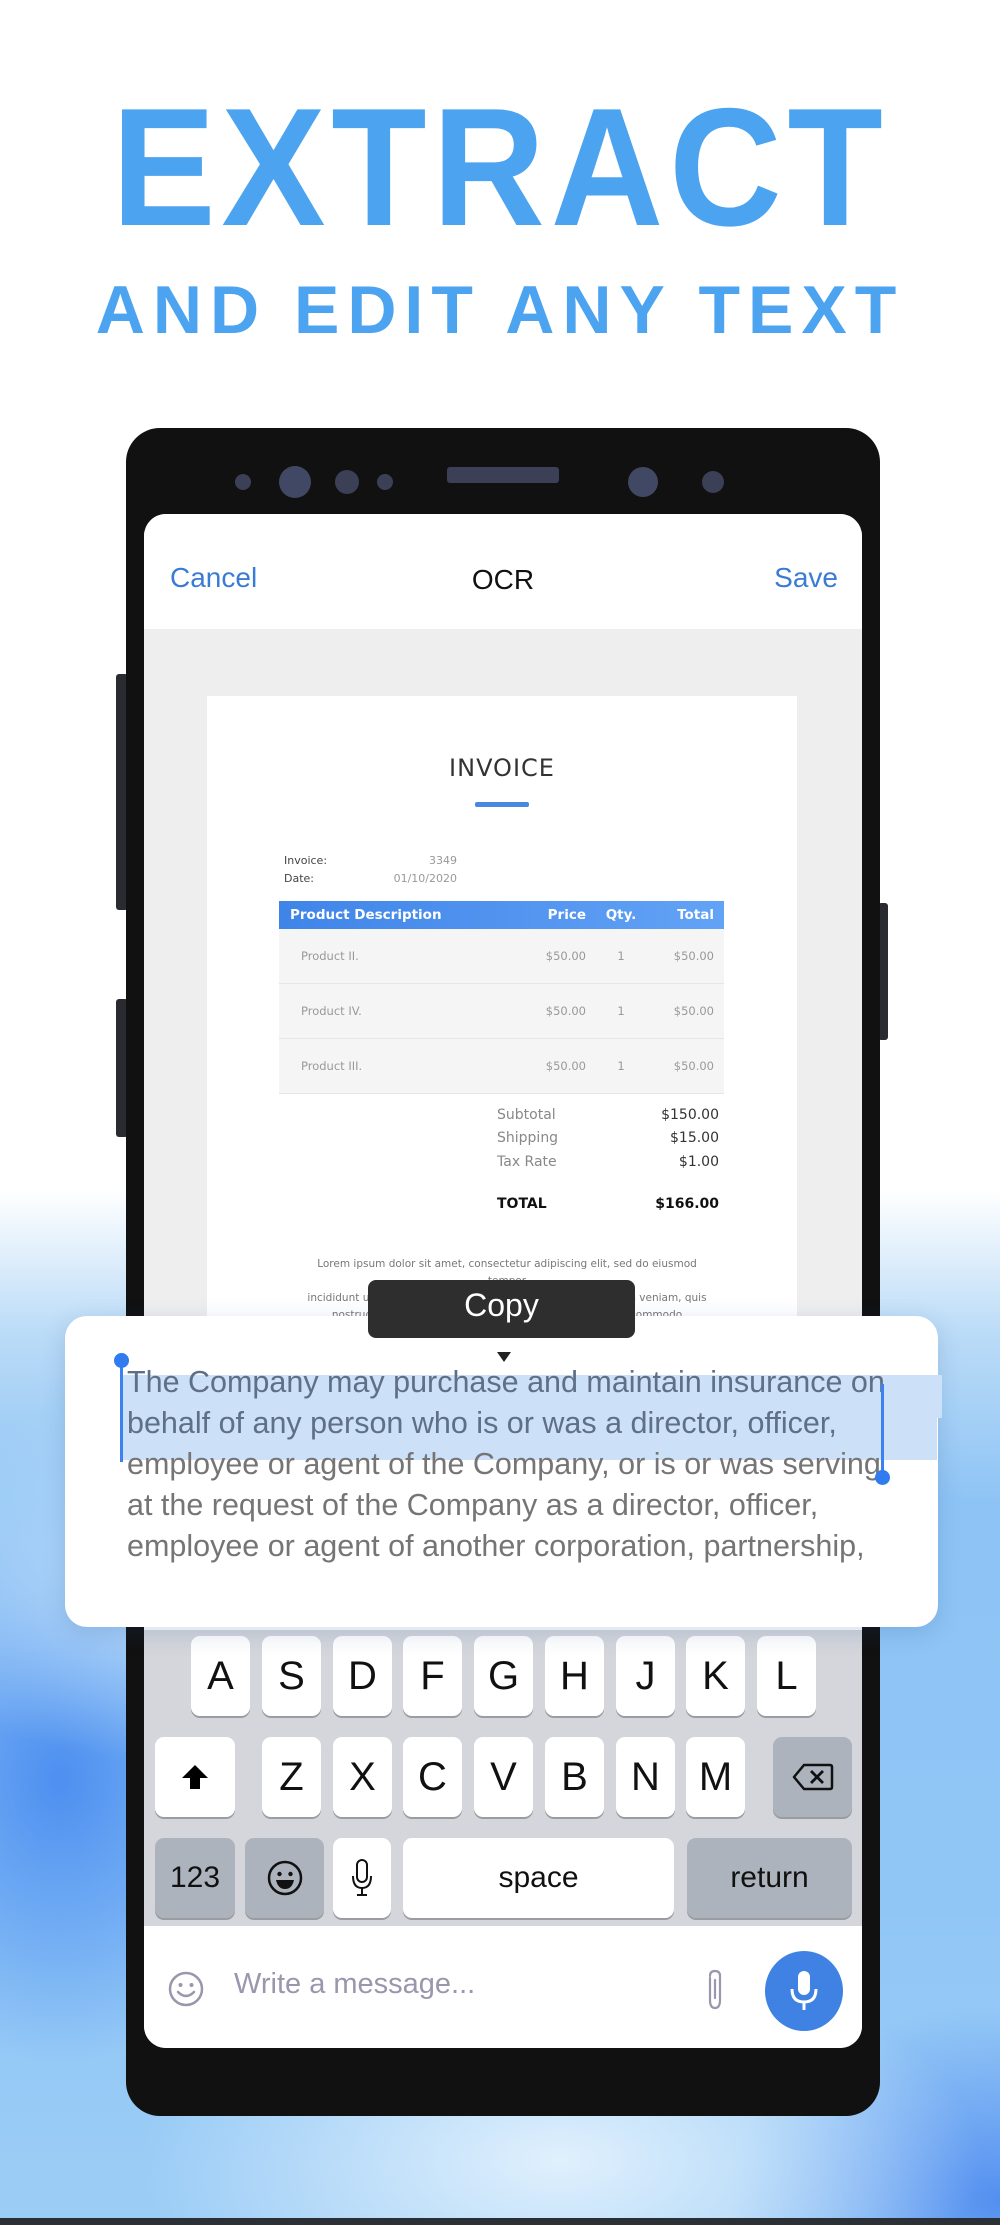 Image resolution: width=1000 pixels, height=2225 pixels. I want to click on return-key: return, so click(769, 1878).